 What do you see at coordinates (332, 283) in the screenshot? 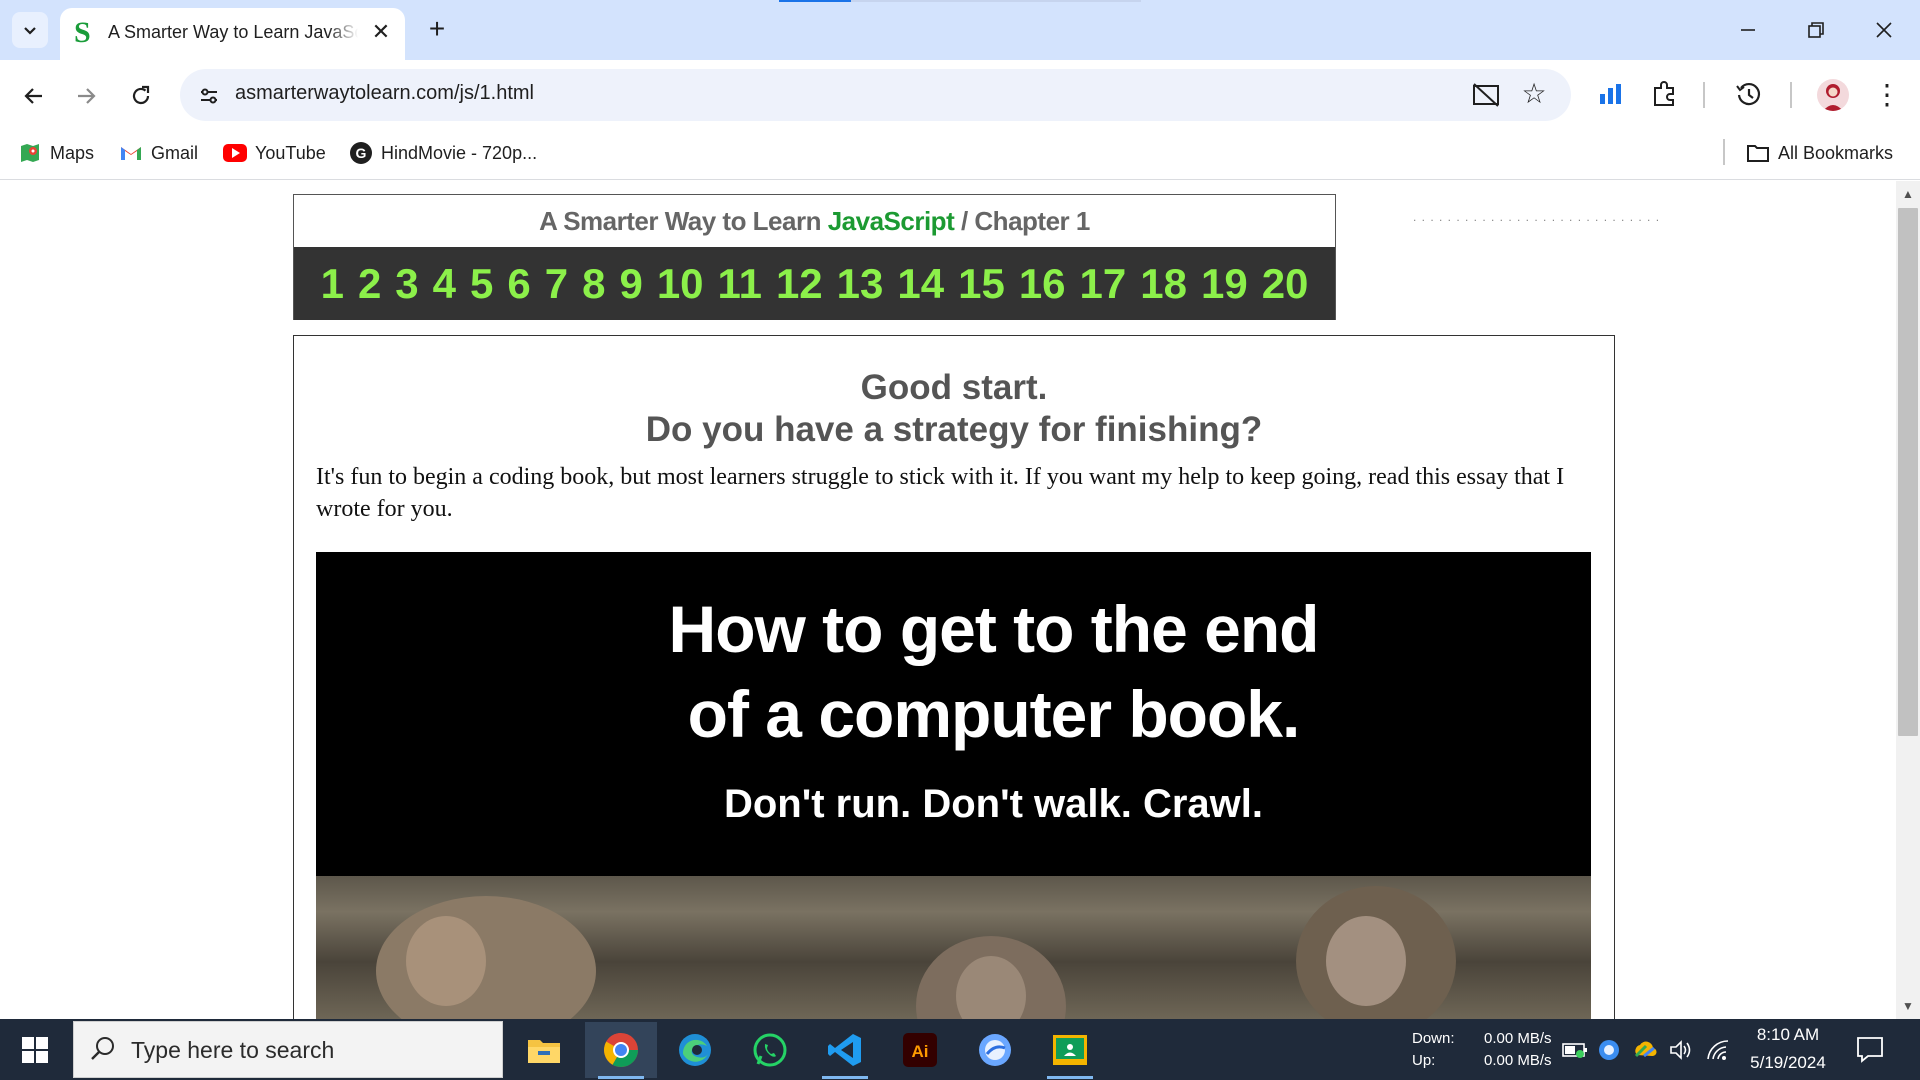
I see `chapter-link-1: 1` at bounding box center [332, 283].